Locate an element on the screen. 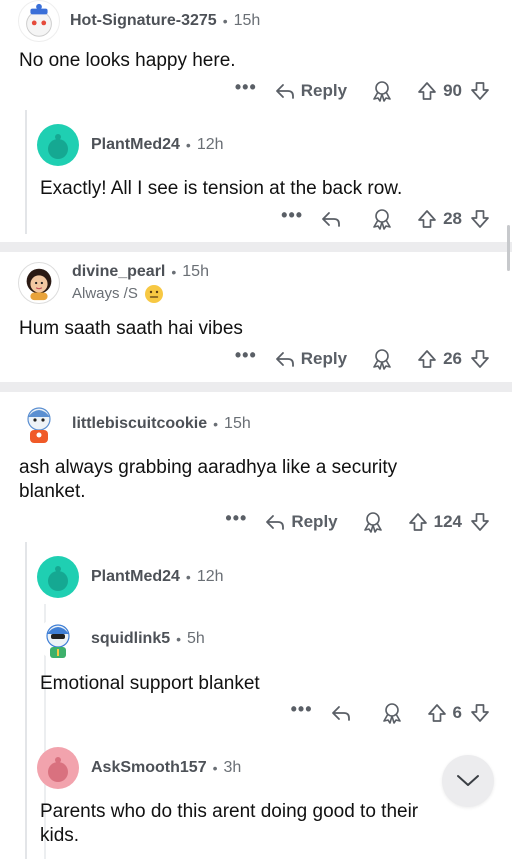 Image resolution: width=512 pixels, height=859 pixels. user-flair: Always /S is located at coordinates (105, 293).